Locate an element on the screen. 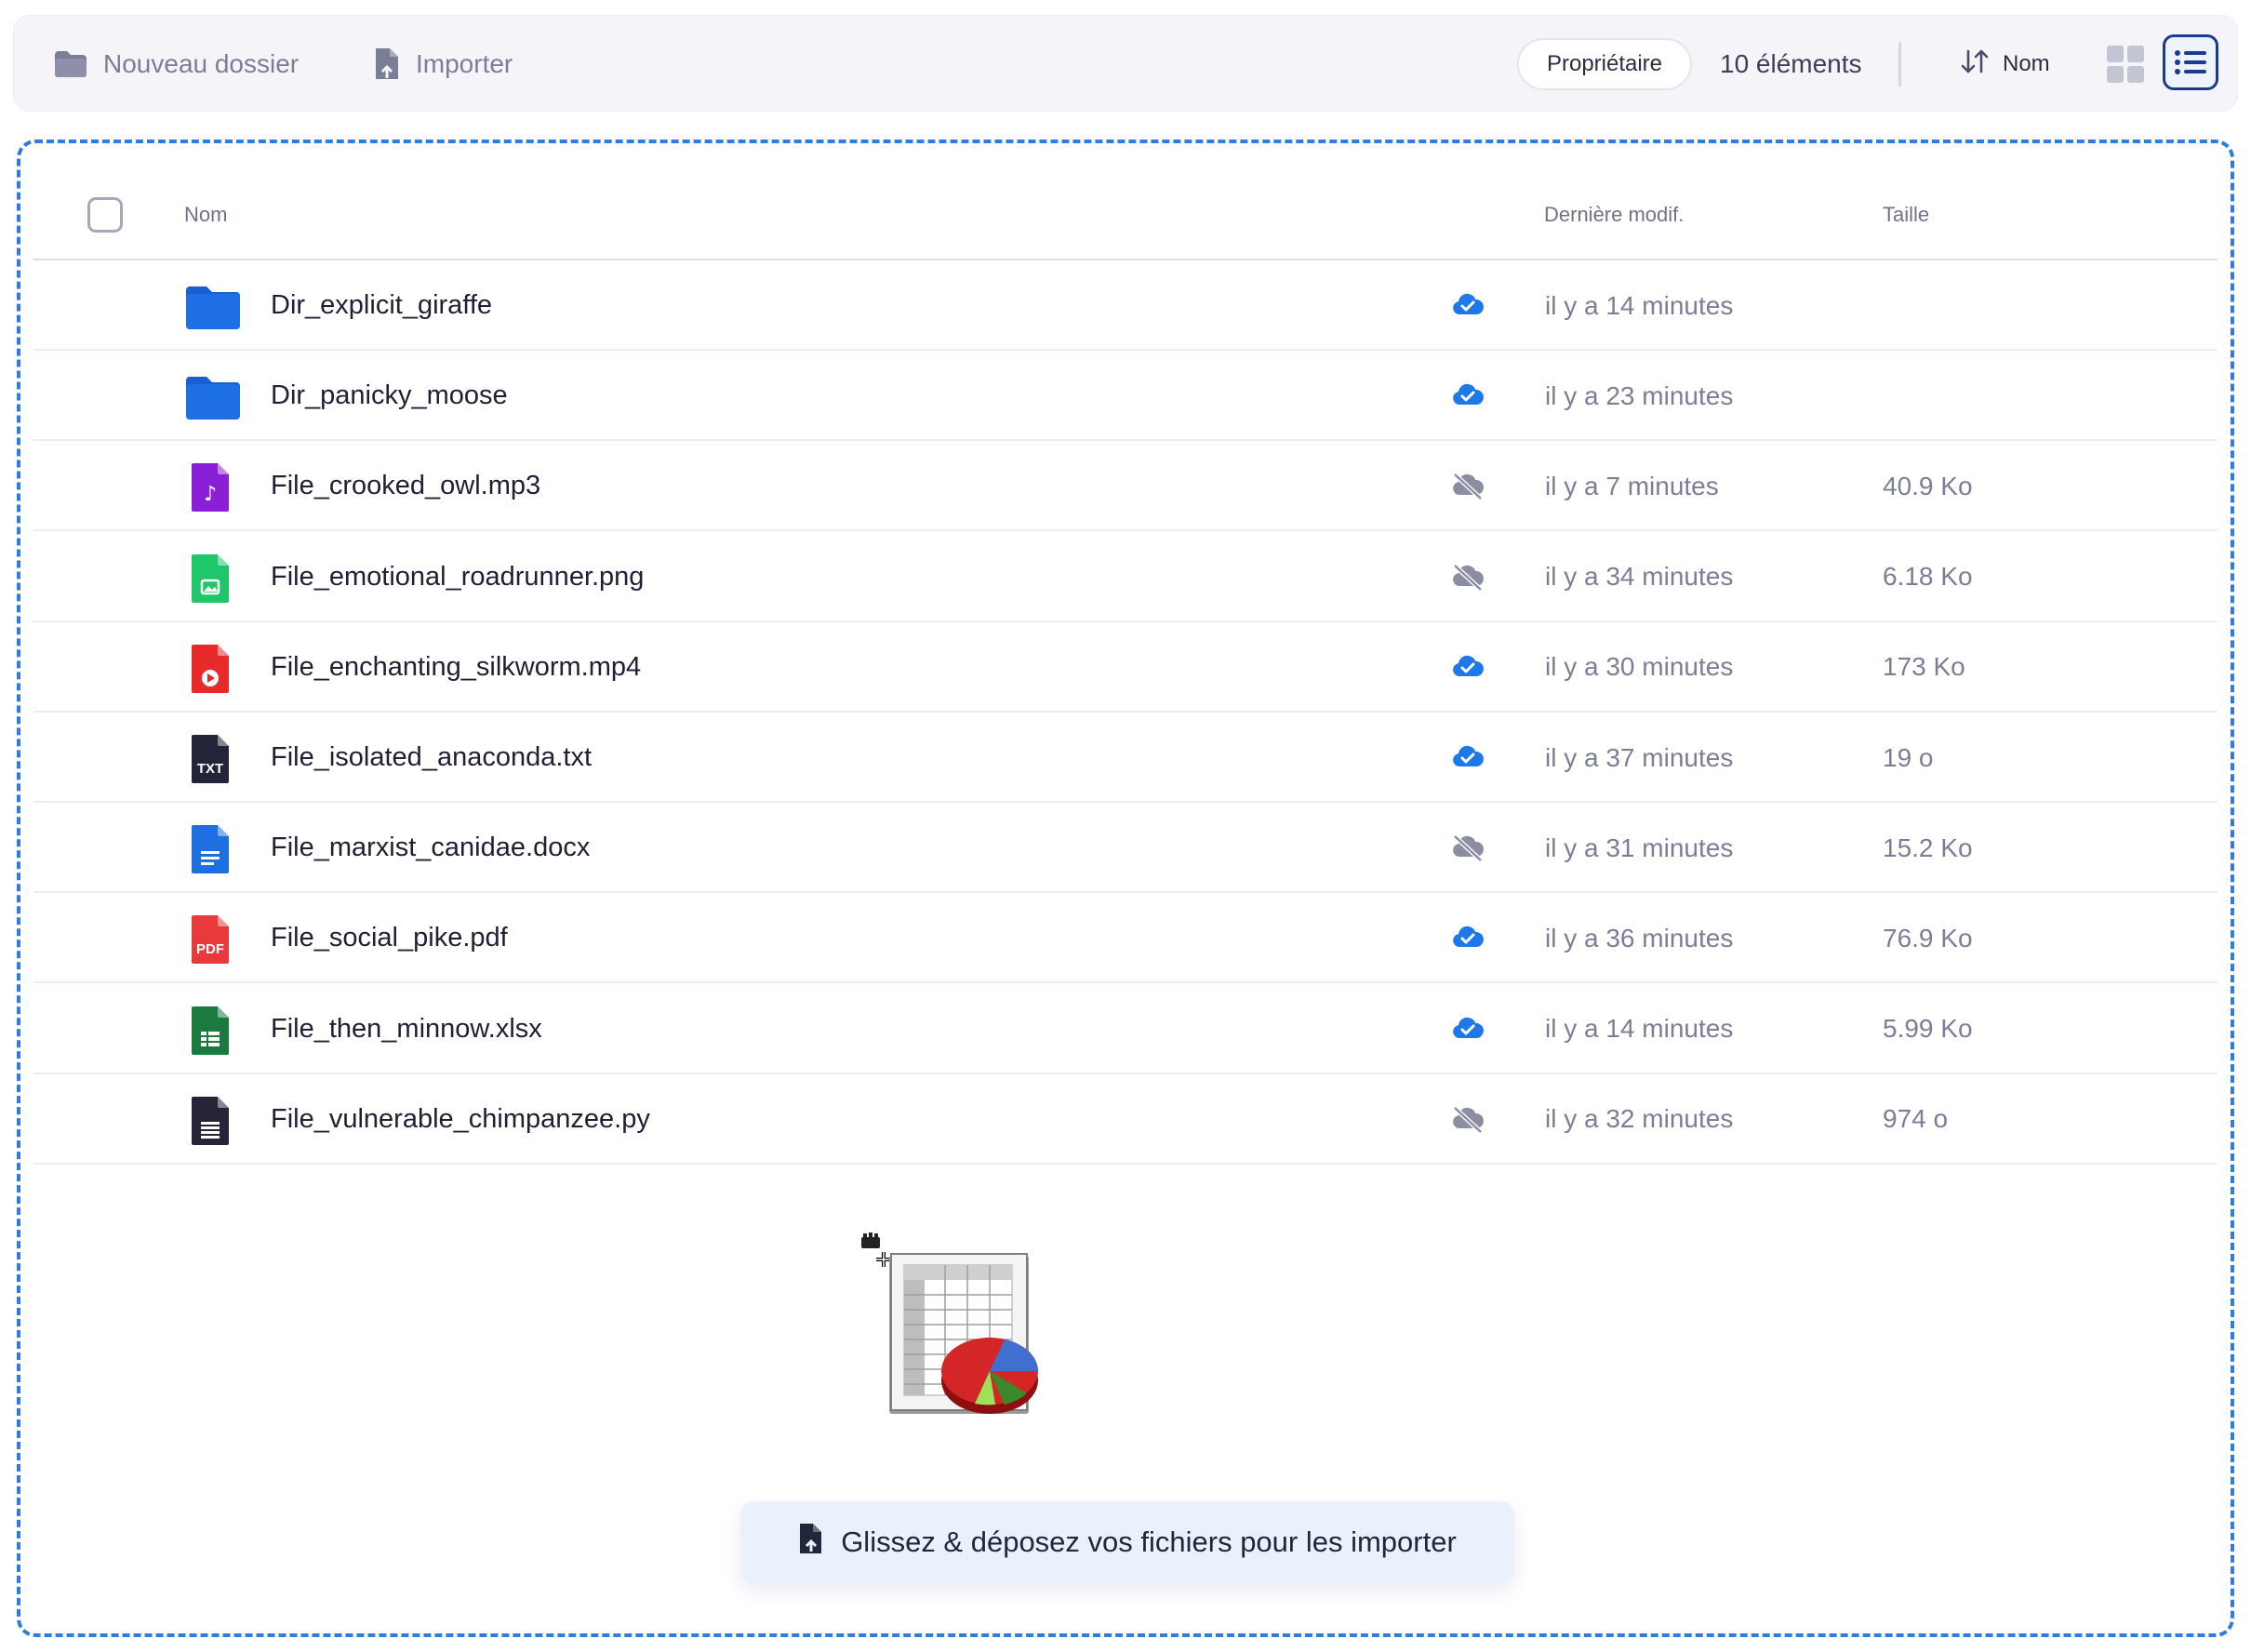 This screenshot has height=1652, width=2251. file-name: File_emotional_roadrunner.png is located at coordinates (457, 577).